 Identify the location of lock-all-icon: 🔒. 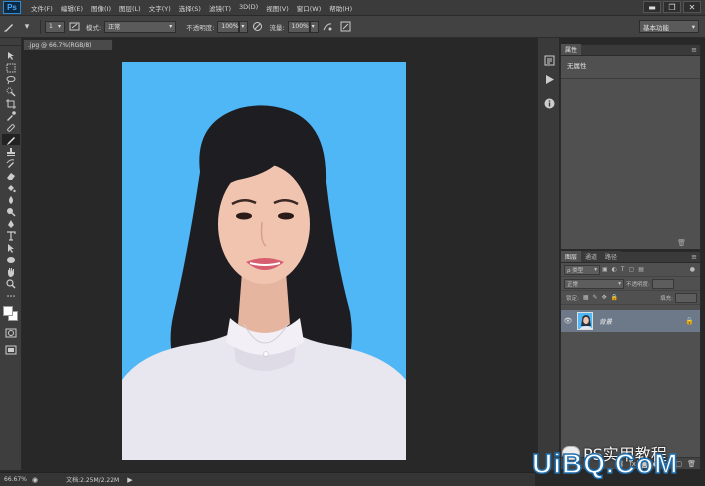
(614, 297).